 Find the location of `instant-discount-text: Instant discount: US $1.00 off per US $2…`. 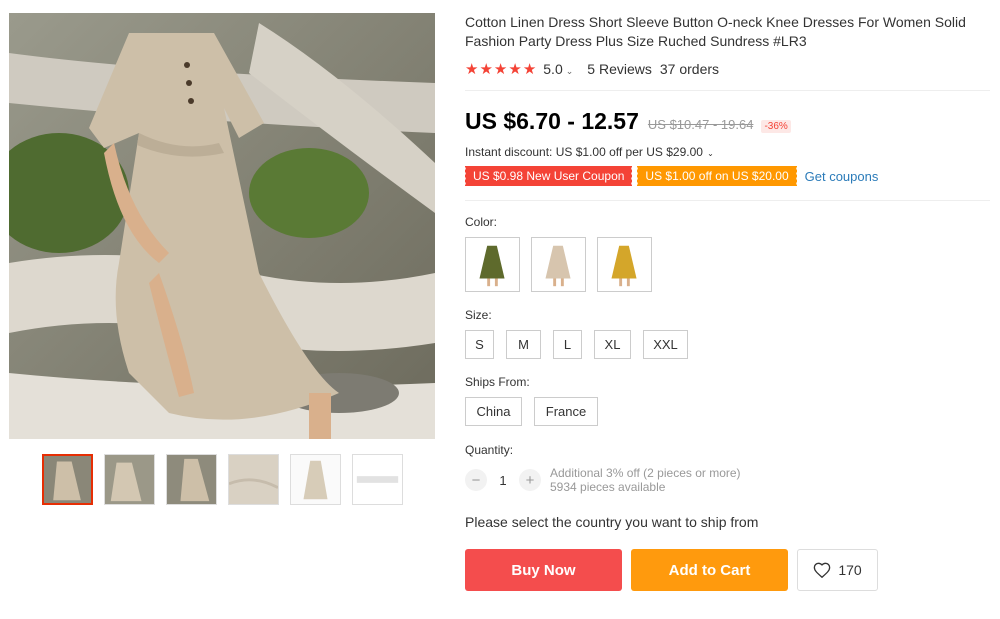

instant-discount-text: Instant discount: US $1.00 off per US $2… is located at coordinates (584, 152).